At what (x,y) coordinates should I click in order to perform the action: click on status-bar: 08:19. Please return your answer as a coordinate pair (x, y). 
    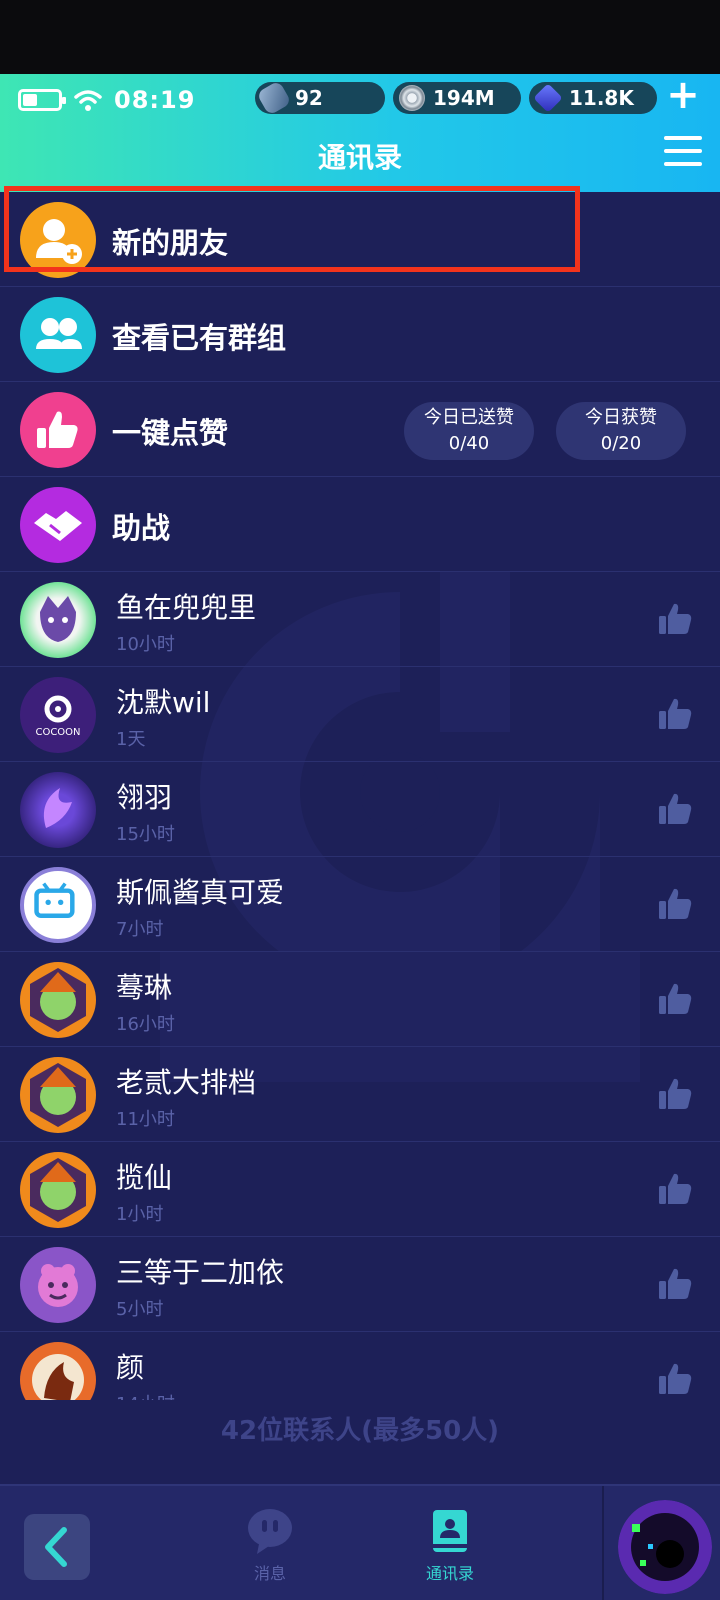
    Looking at the image, I should click on (106, 100).